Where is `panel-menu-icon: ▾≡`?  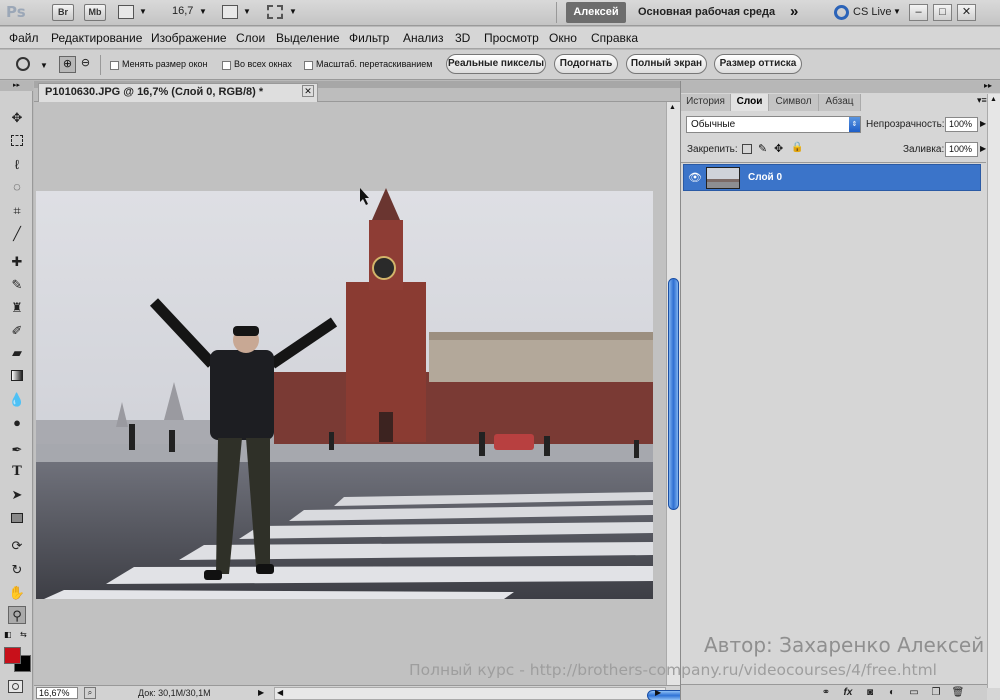 panel-menu-icon: ▾≡ is located at coordinates (982, 100).